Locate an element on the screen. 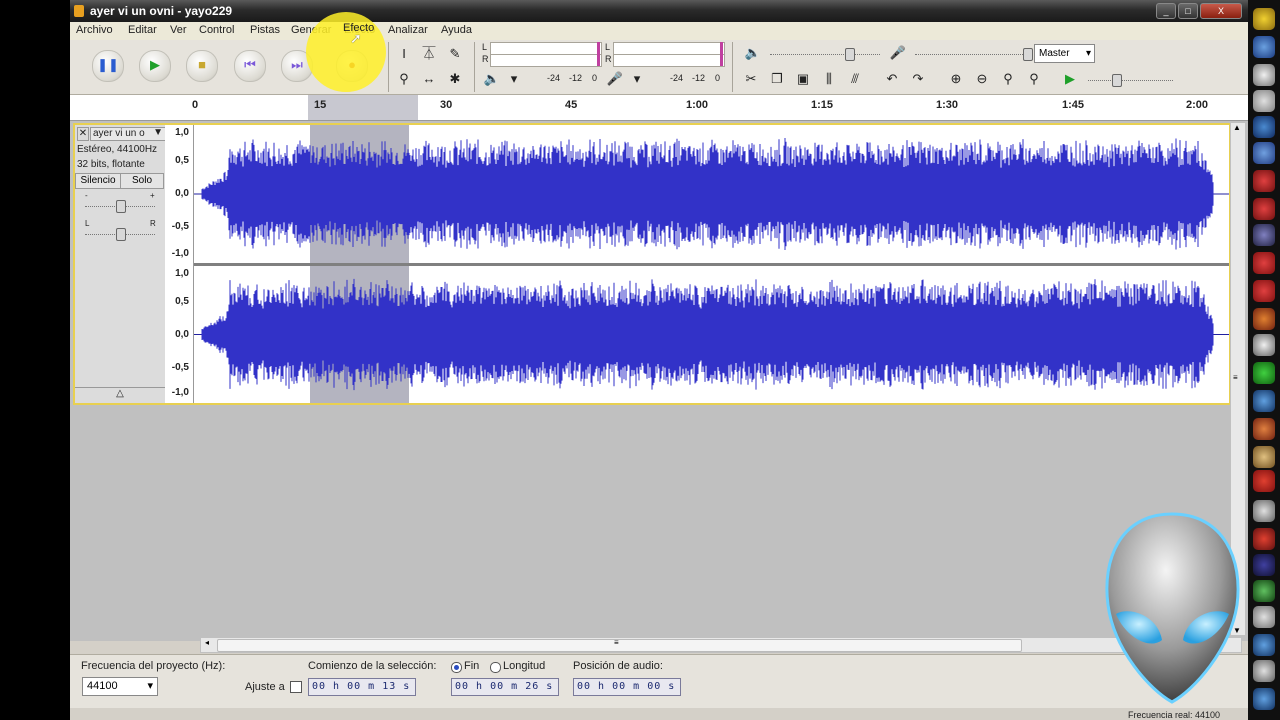  skip-start-button: ⏮ is located at coordinates (250, 66).